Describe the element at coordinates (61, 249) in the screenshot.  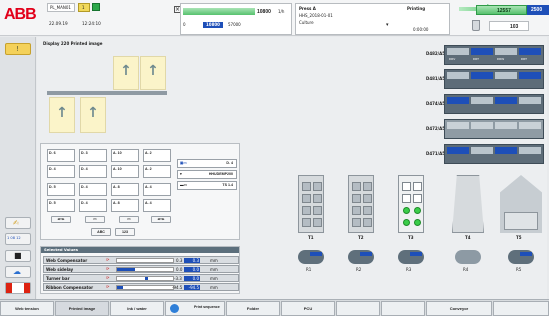
I see `selected-values-title: Selected Values` at that location.